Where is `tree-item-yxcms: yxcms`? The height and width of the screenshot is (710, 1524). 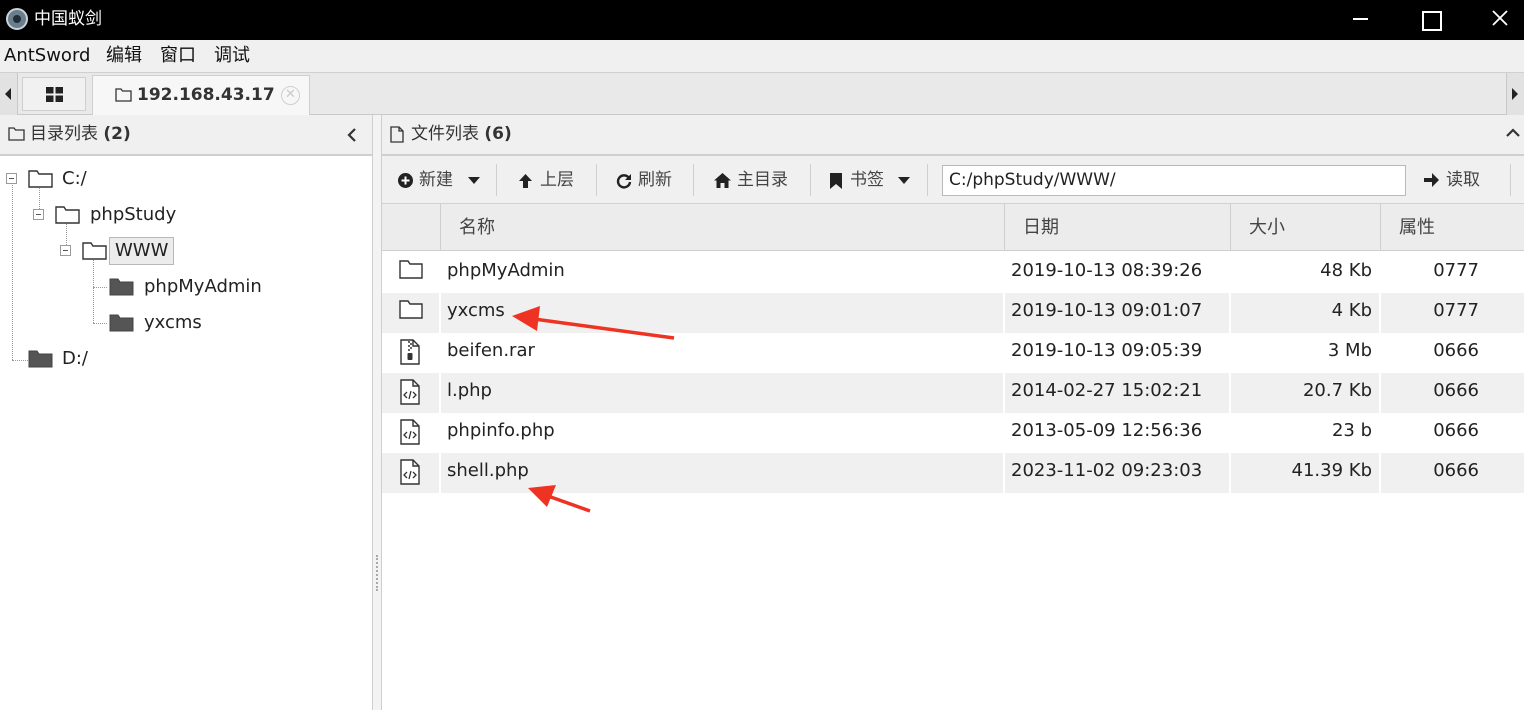 tree-item-yxcms: yxcms is located at coordinates (173, 323).